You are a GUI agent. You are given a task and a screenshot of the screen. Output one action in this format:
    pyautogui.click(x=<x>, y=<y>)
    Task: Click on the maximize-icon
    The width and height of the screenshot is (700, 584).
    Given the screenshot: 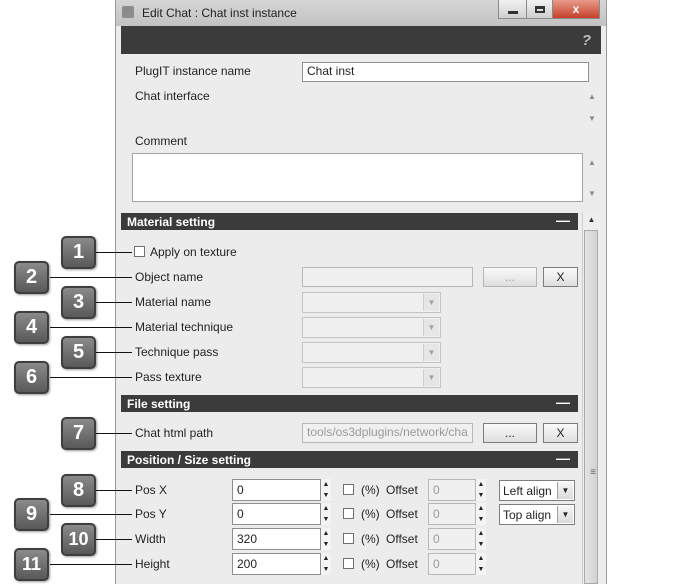 What is the action you would take?
    pyautogui.click(x=540, y=9)
    